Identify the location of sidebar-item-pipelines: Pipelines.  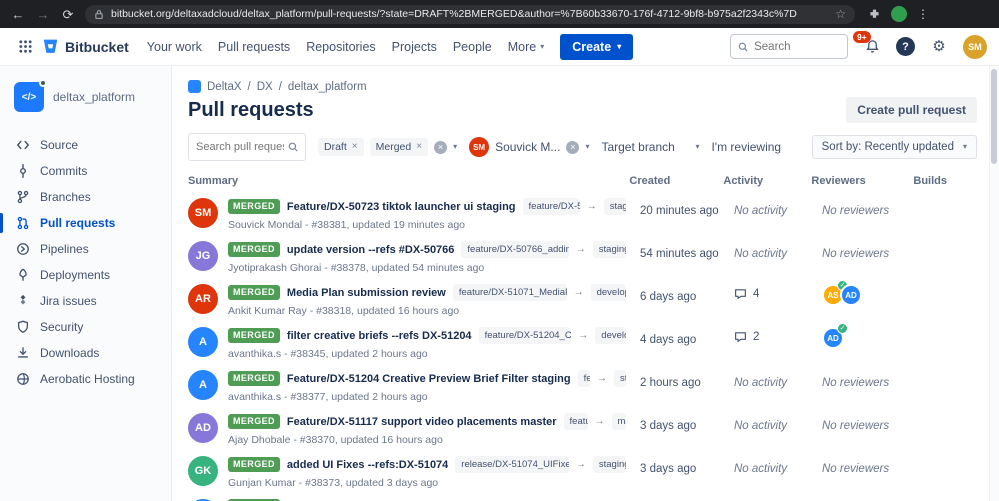
(85, 249).